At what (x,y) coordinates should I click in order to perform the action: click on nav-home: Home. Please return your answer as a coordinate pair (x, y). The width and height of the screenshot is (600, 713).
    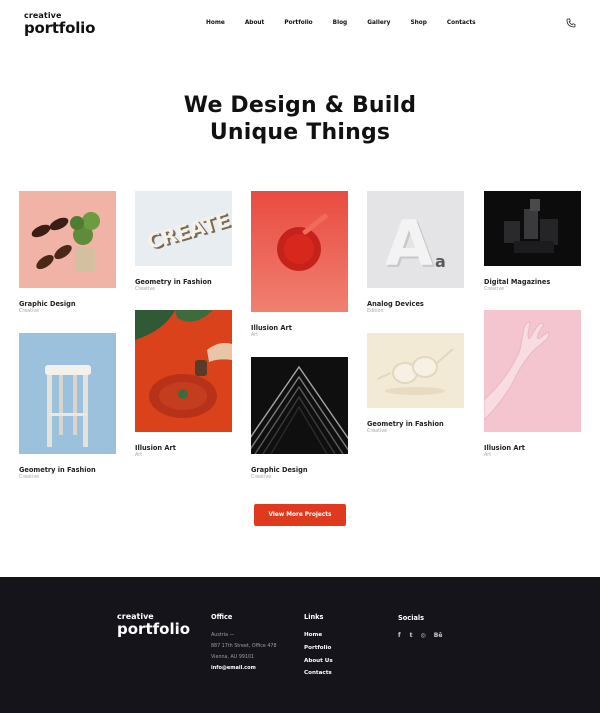
    Looking at the image, I should click on (215, 23).